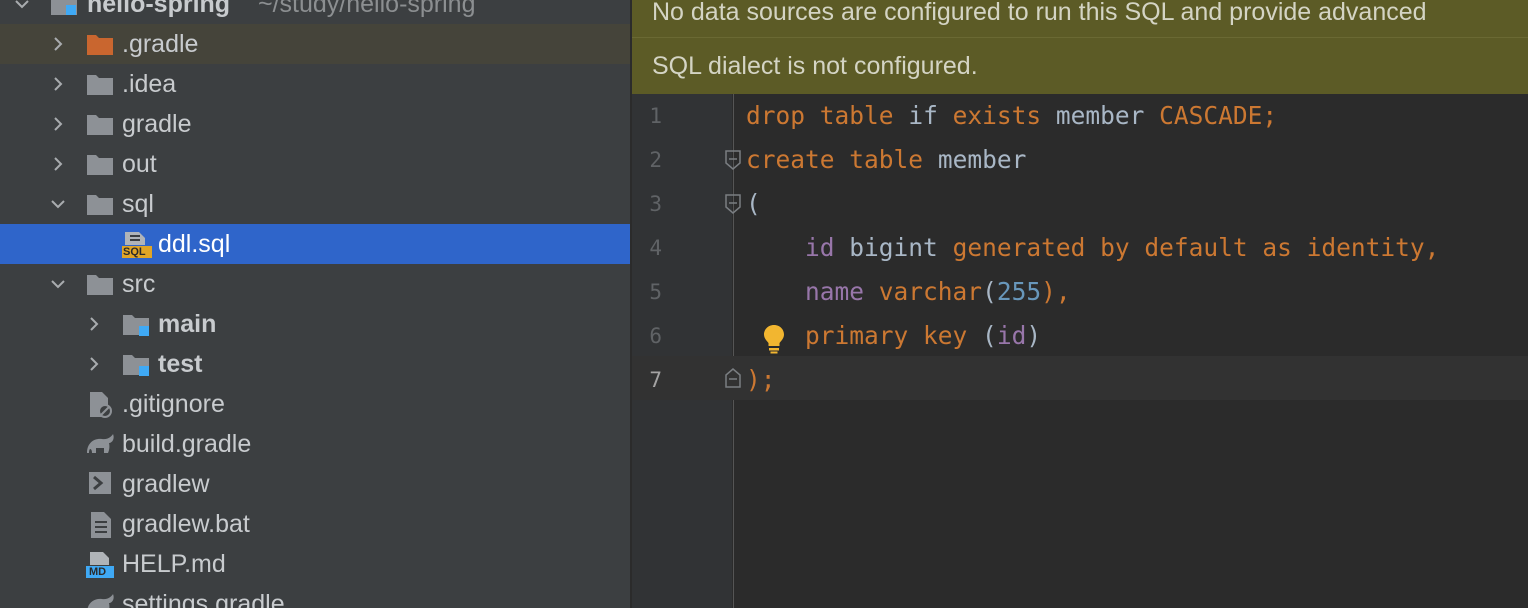 The width and height of the screenshot is (1528, 608). I want to click on tree-item-label: main, so click(187, 324).